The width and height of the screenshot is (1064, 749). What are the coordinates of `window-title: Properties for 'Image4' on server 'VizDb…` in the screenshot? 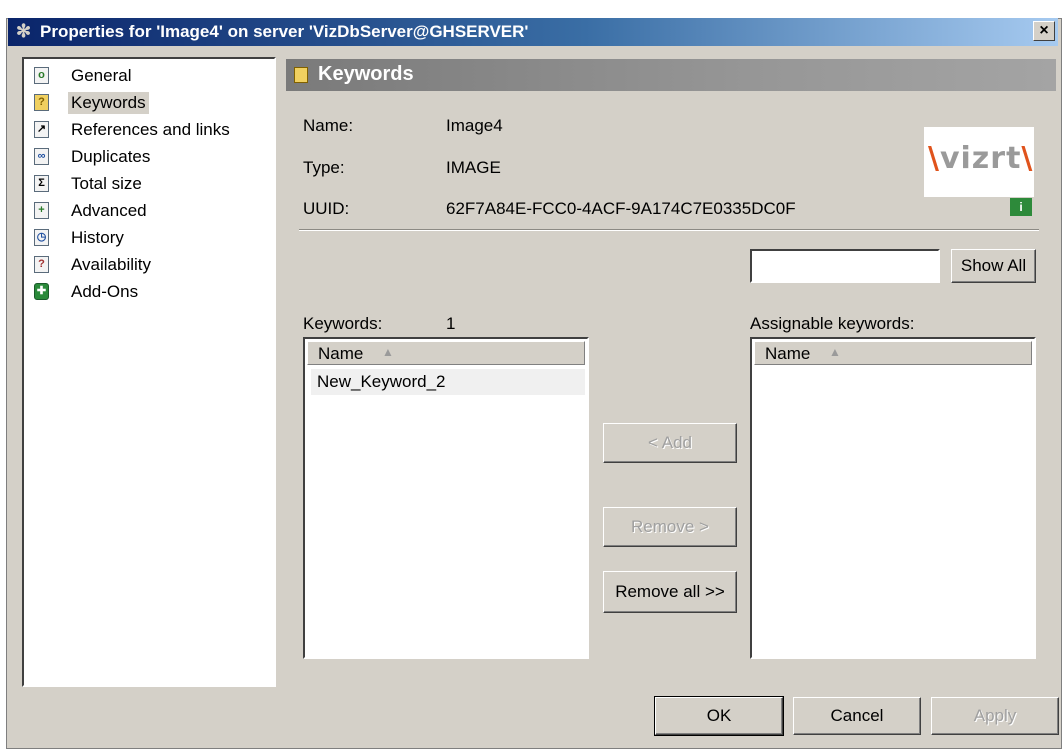 It's located at (284, 31).